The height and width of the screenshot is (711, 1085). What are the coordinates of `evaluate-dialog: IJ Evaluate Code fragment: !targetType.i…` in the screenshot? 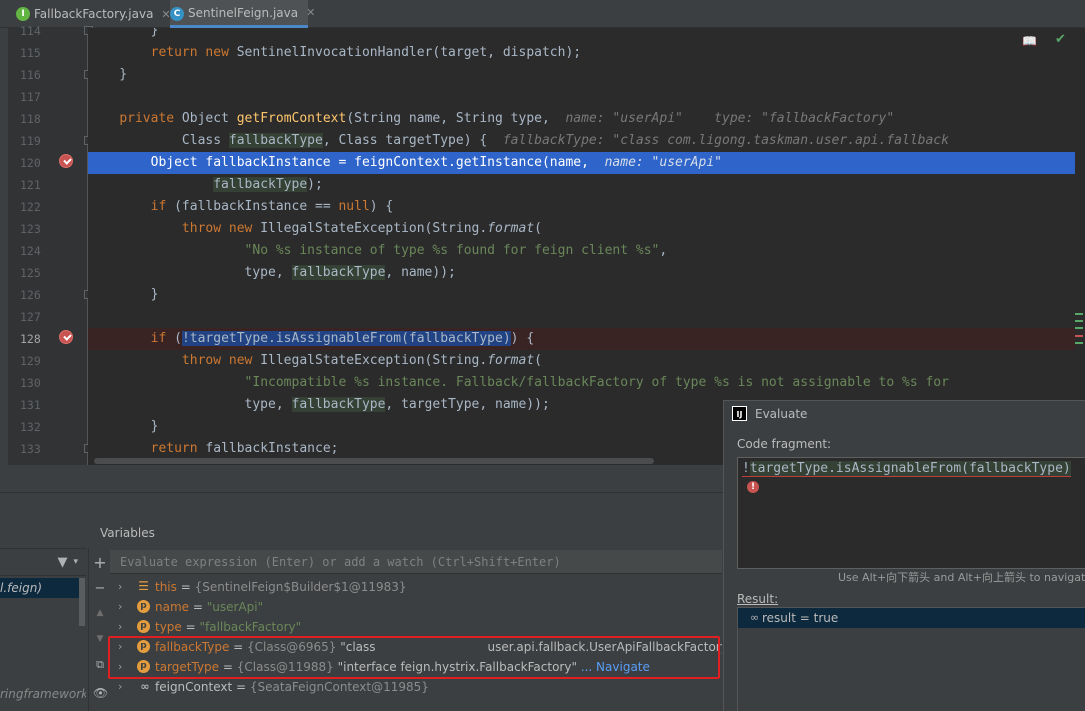 It's located at (904, 555).